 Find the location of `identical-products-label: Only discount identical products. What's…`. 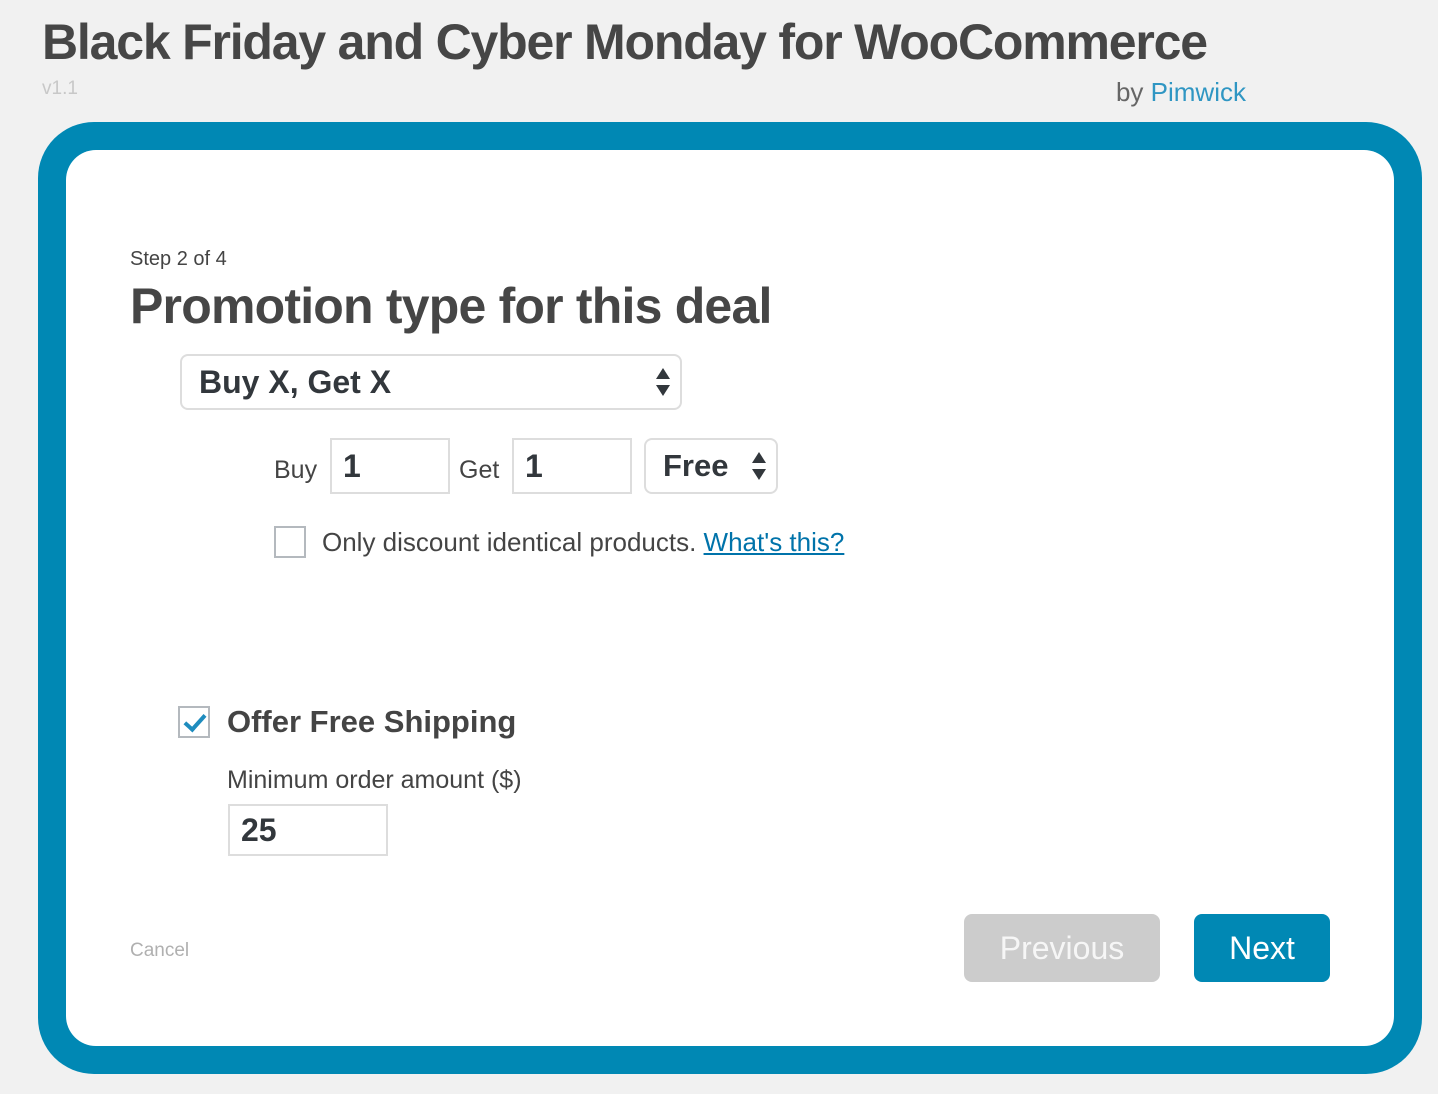

identical-products-label: Only discount identical products. What's… is located at coordinates (583, 542).